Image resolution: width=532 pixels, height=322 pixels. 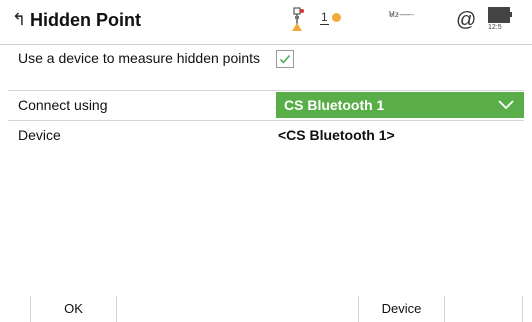 What do you see at coordinates (39, 135) in the screenshot?
I see `device-label: Device` at bounding box center [39, 135].